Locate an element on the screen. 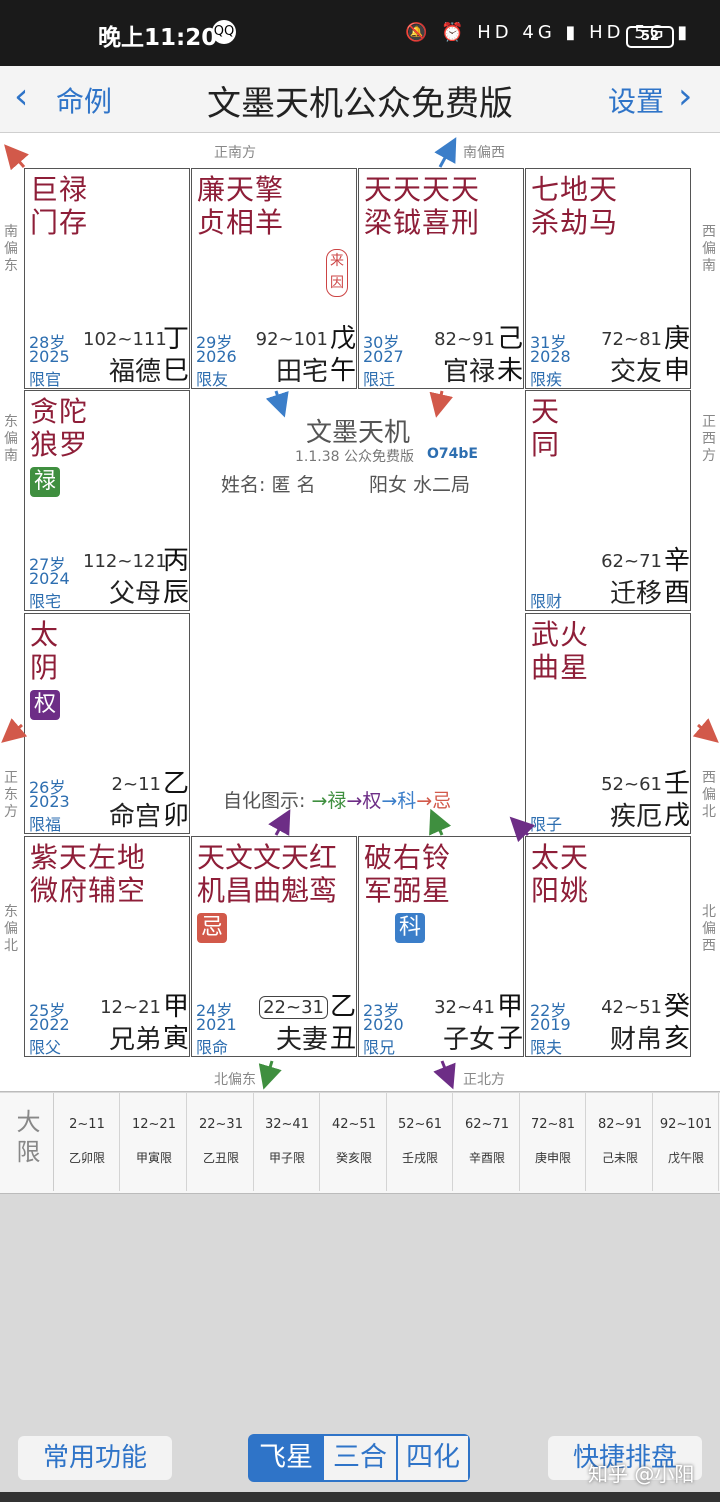  nav-bar: 文墨天机公众免费版 ‹ 命例 设置 › is located at coordinates (360, 99).